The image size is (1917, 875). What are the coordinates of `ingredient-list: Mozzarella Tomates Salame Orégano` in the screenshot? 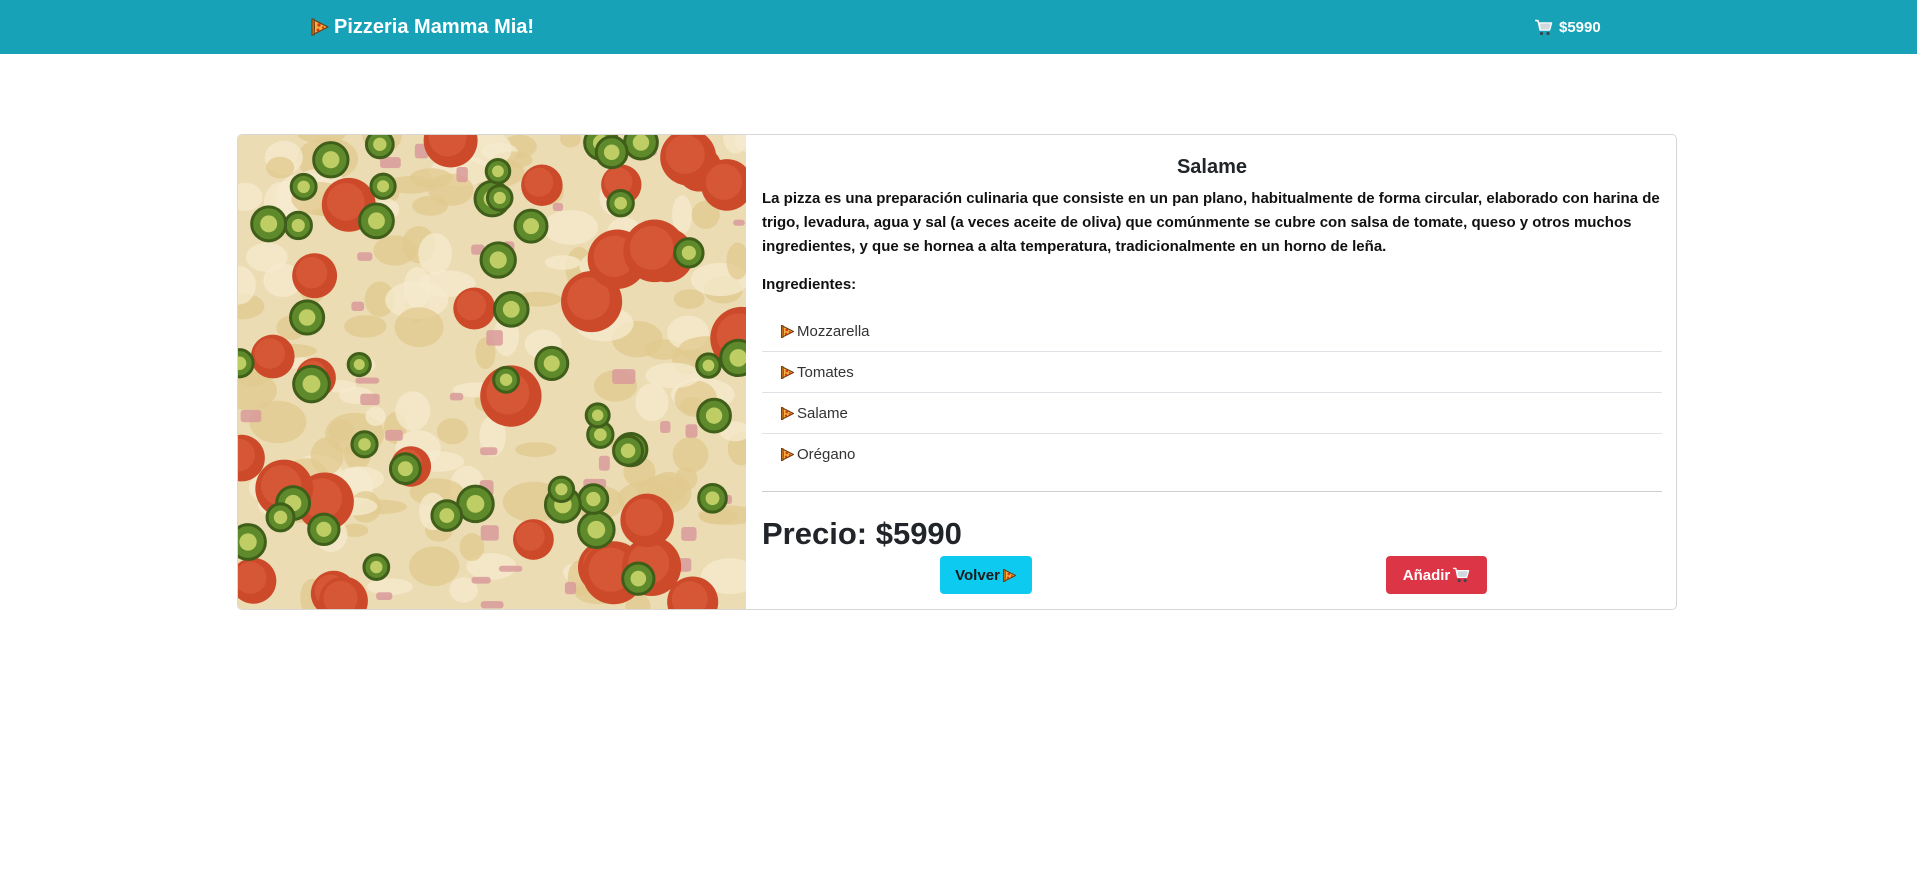 It's located at (1212, 393).